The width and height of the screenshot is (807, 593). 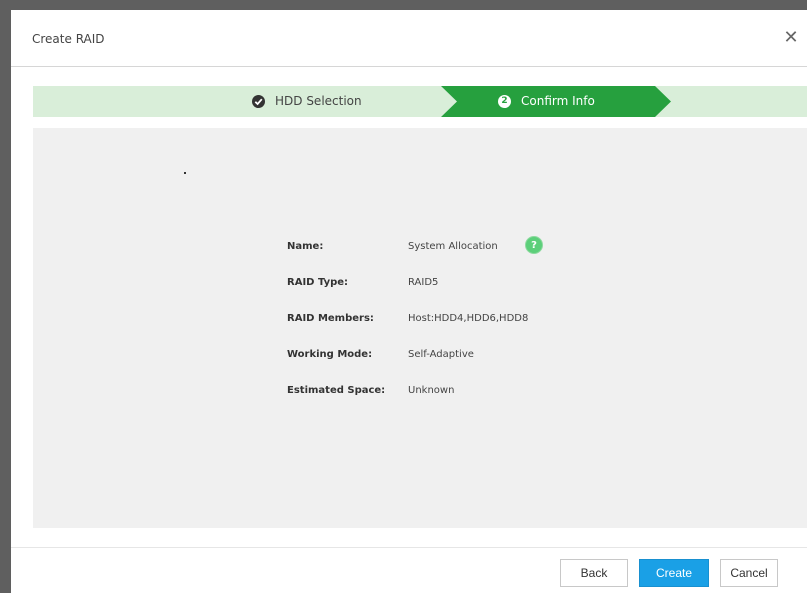 What do you see at coordinates (318, 101) in the screenshot?
I see `step-hdd-selection-label: HDD Selection` at bounding box center [318, 101].